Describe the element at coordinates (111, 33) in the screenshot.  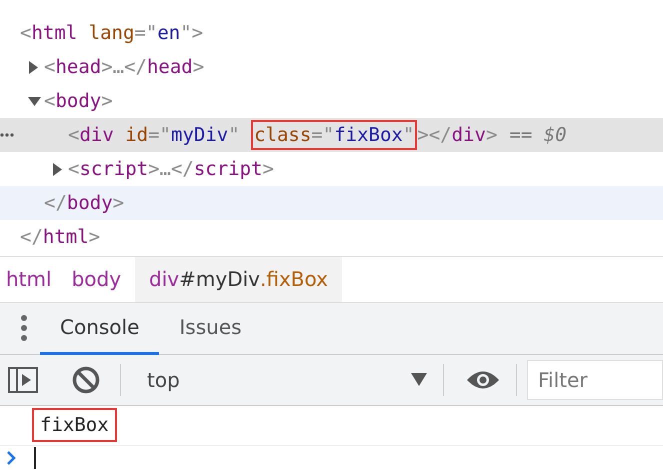
I see `code-token: lang` at that location.